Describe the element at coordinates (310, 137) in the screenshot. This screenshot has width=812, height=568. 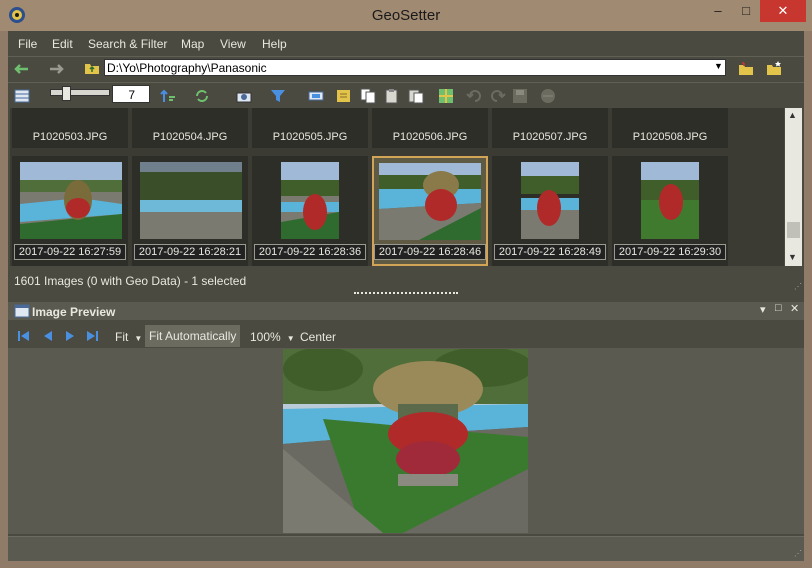
I see `thumbnail-filename: P1020505.JPG` at that location.